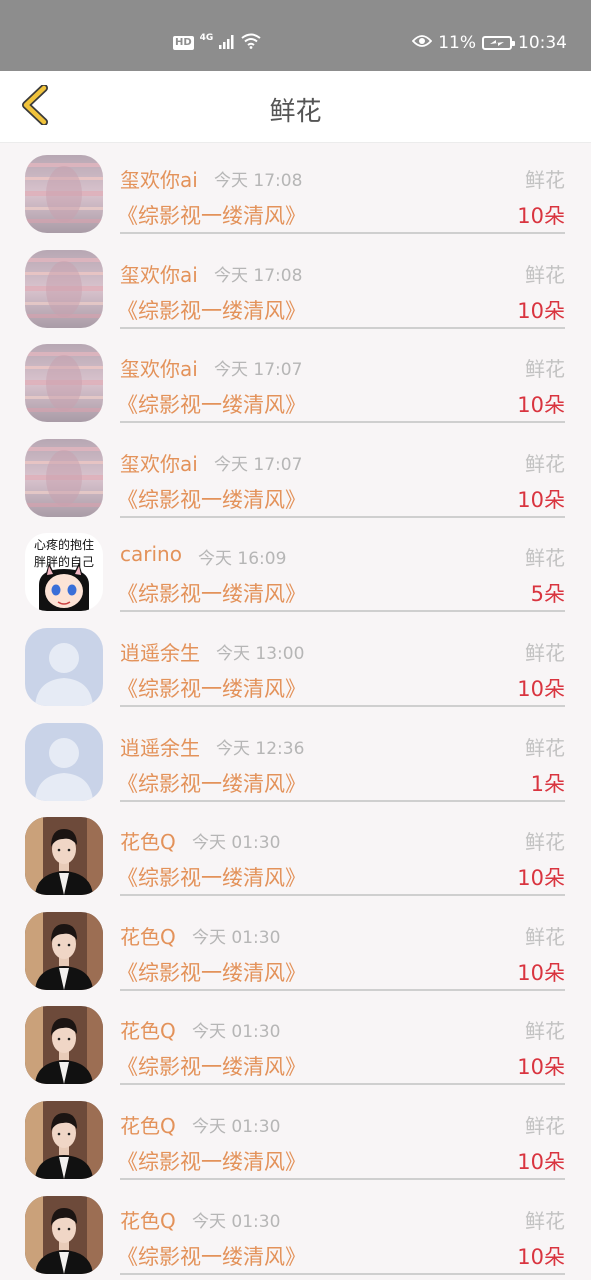  I want to click on battery-charging-icon, so click(498, 43).